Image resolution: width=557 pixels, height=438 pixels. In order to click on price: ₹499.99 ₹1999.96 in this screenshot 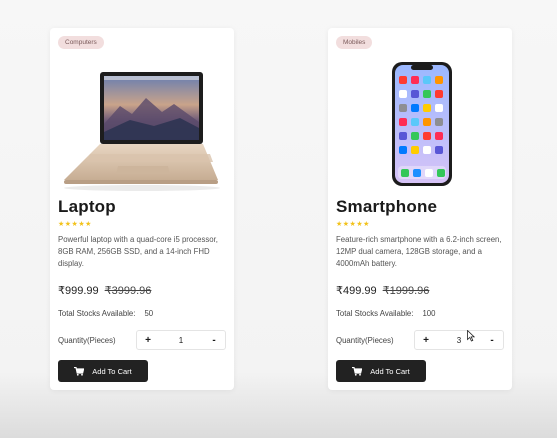, I will do `click(382, 290)`.